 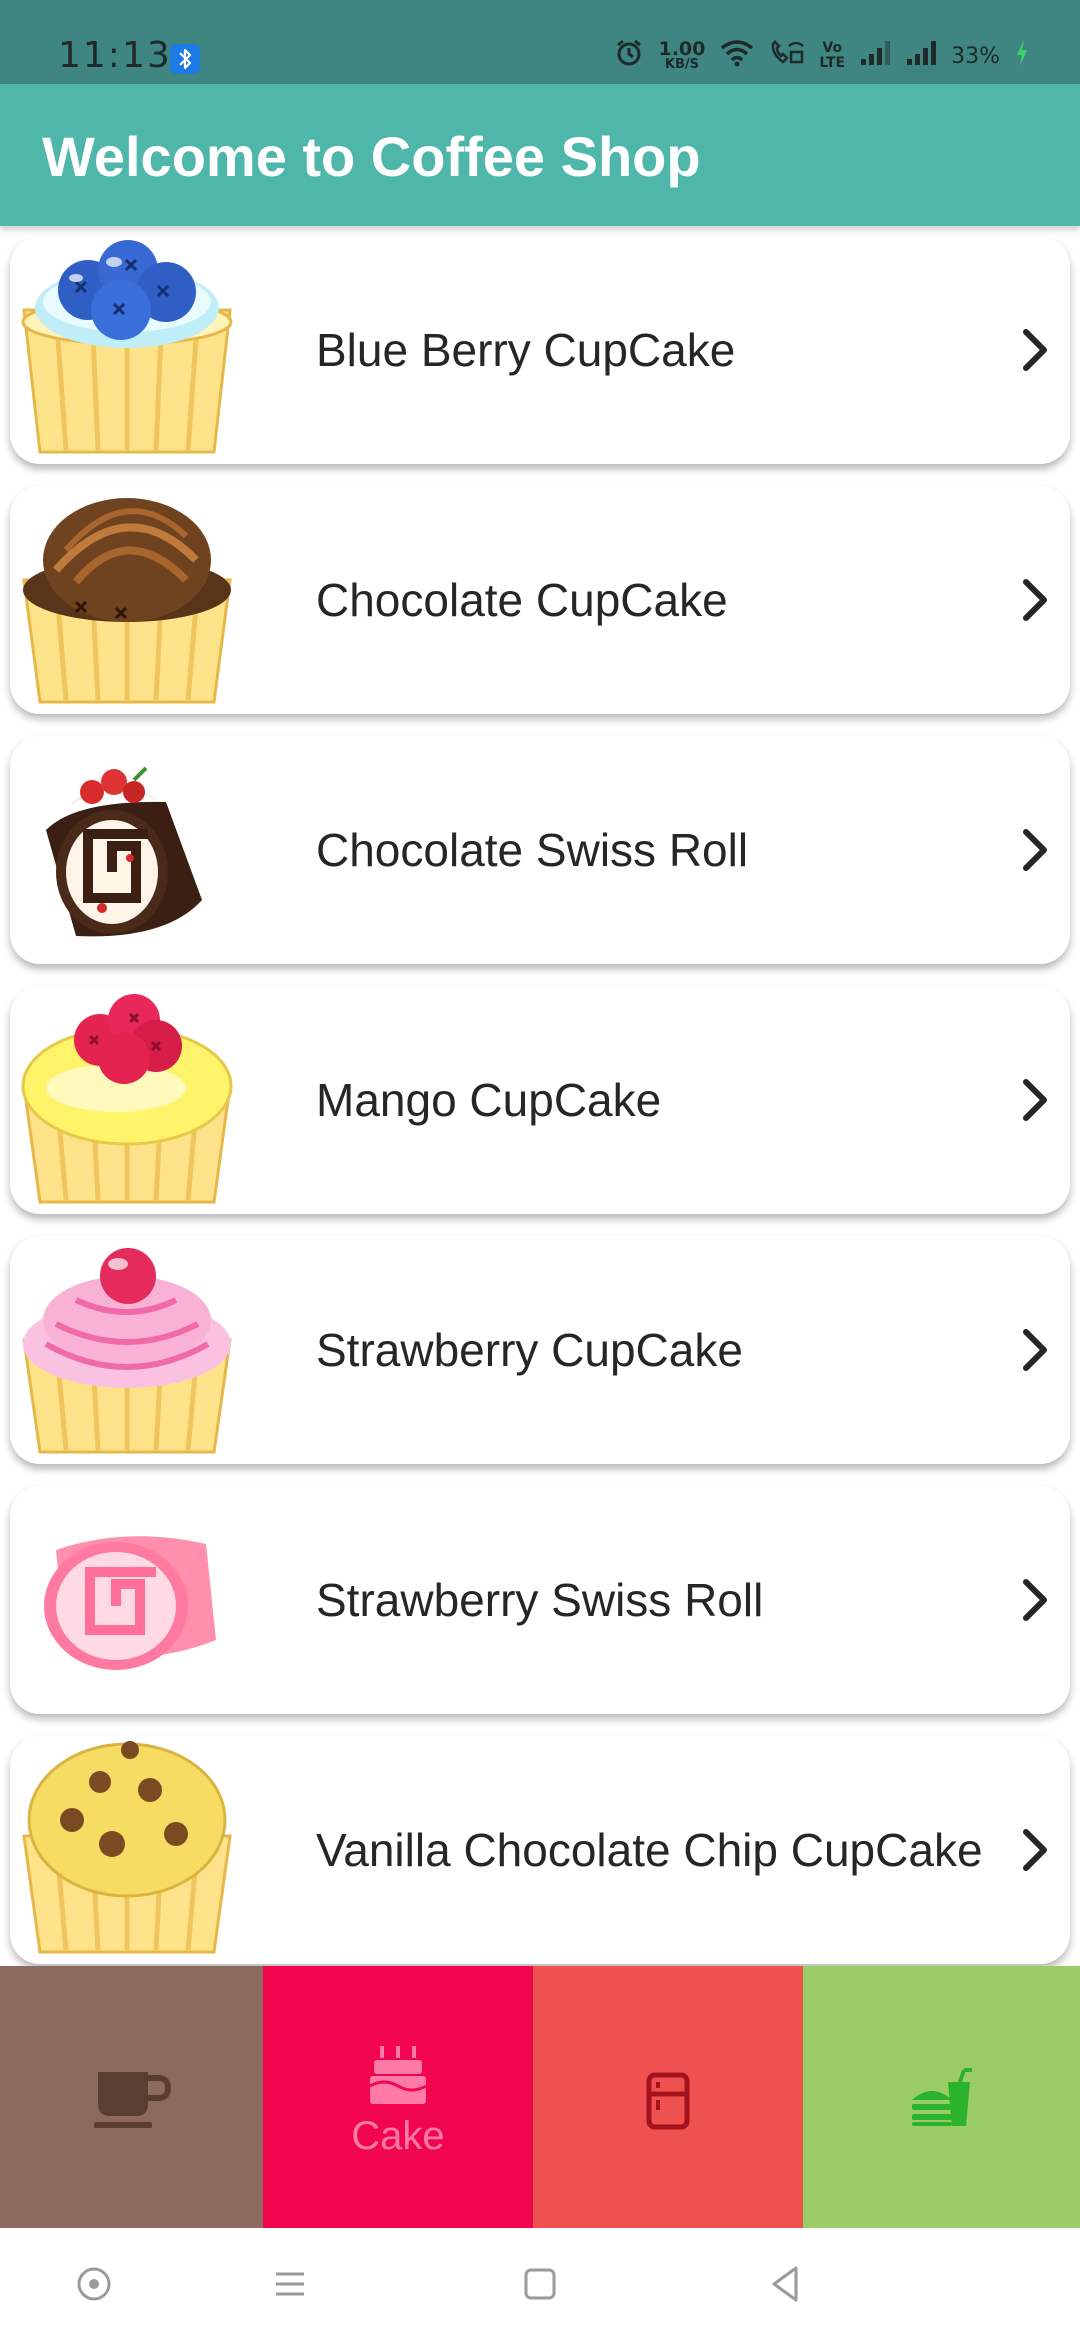 What do you see at coordinates (127, 1600) in the screenshot?
I see `strawberry-swiss-roll-image` at bounding box center [127, 1600].